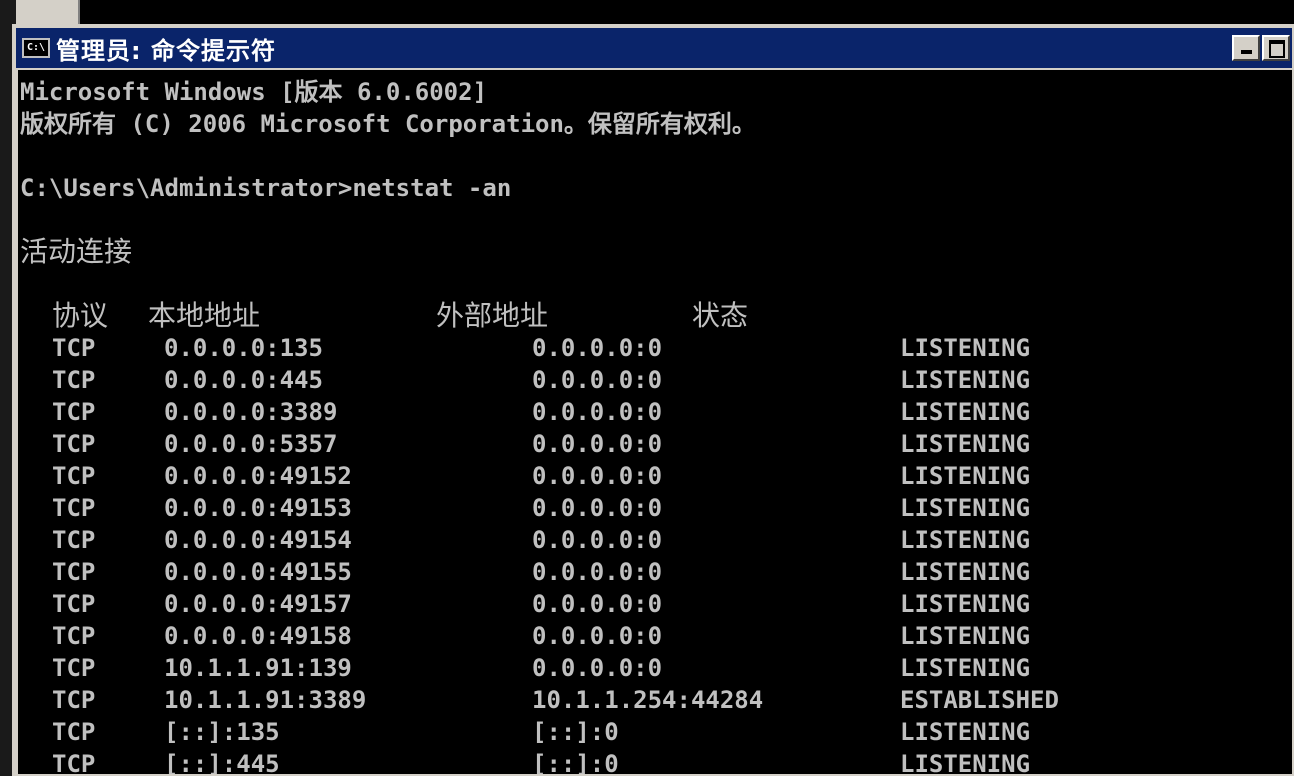 The width and height of the screenshot is (1294, 776). I want to click on cell-local-address: 0.0.0.0:3389, so click(251, 412).